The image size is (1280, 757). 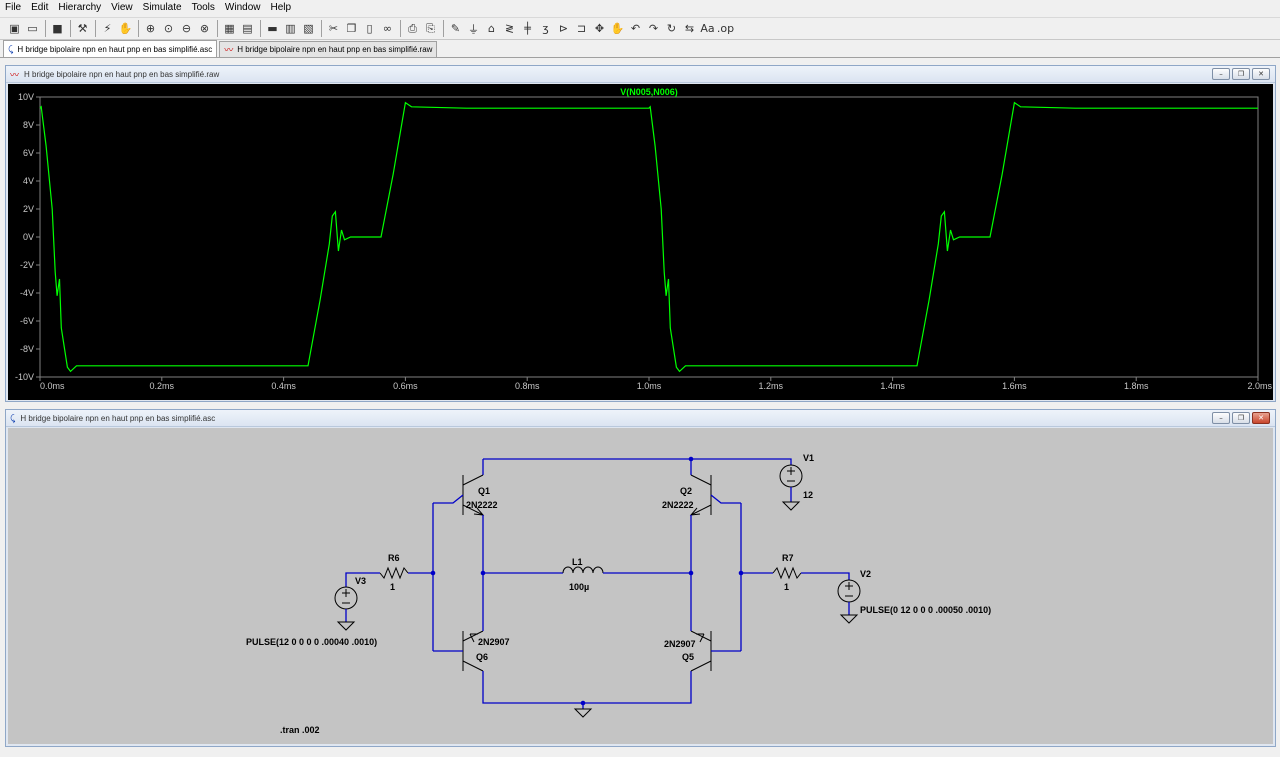 I want to click on trace-label: V(N005,N006), so click(x=649, y=92).